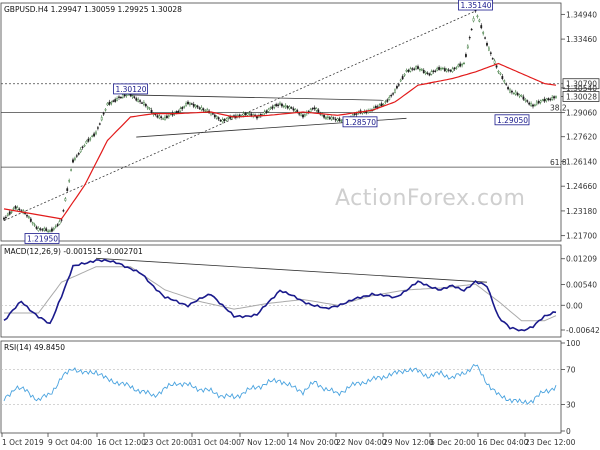 Image resolution: width=600 pixels, height=450 pixels. I want to click on x-tick-label-9: 6 Dec 20:00, so click(453, 442).